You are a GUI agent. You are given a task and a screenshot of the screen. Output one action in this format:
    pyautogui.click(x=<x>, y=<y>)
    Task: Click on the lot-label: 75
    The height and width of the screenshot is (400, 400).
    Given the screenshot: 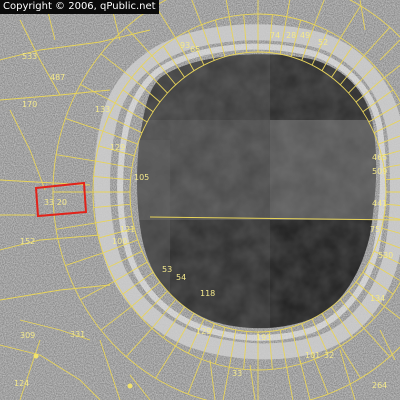 What is the action you would take?
    pyautogui.click(x=375, y=229)
    